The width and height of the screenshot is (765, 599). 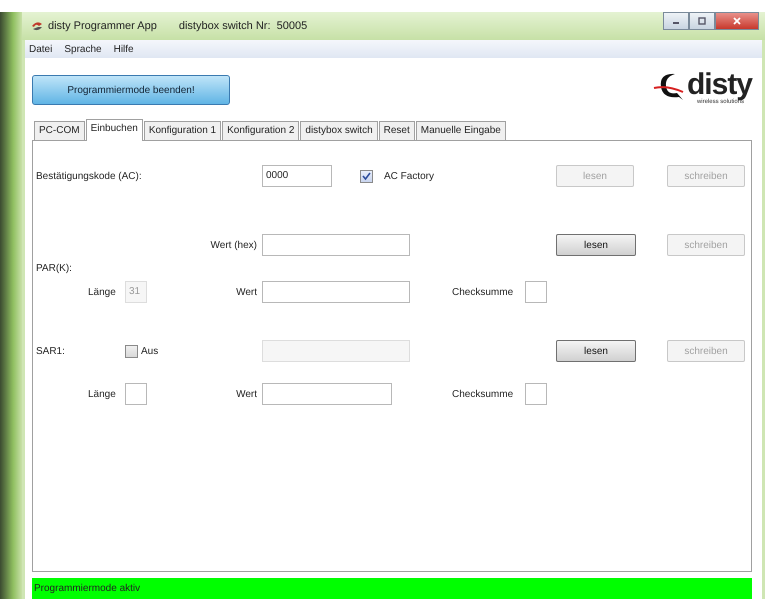 What do you see at coordinates (51, 351) in the screenshot?
I see `section-label: SAR1:` at bounding box center [51, 351].